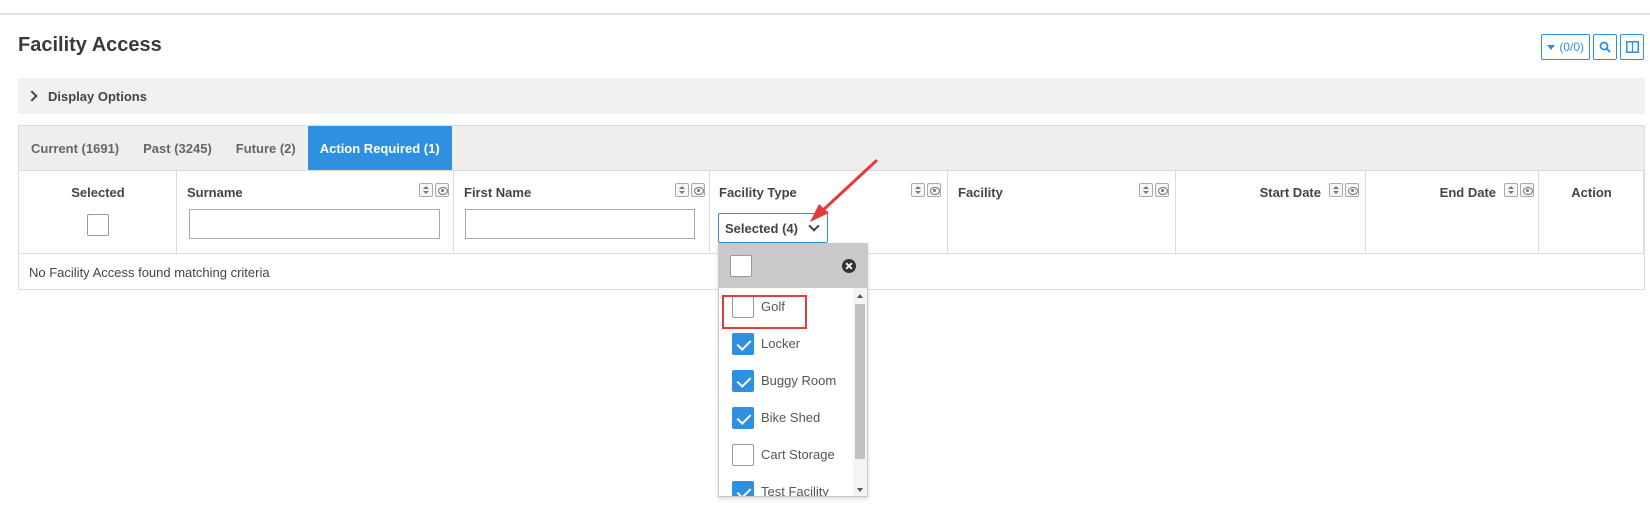 Image resolution: width=1650 pixels, height=508 pixels. I want to click on facility-type-filter-button: Selected (4), so click(773, 228).